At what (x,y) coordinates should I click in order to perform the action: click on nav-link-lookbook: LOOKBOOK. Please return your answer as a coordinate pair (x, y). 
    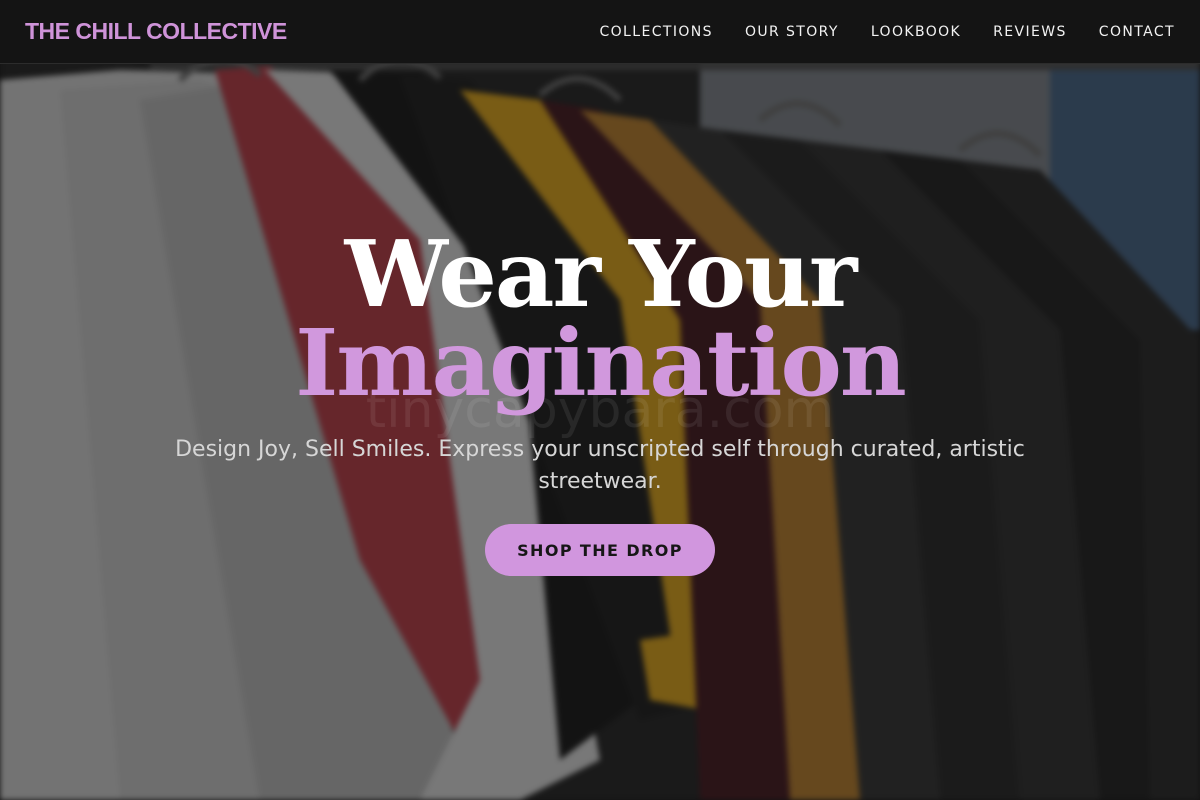
    Looking at the image, I should click on (916, 32).